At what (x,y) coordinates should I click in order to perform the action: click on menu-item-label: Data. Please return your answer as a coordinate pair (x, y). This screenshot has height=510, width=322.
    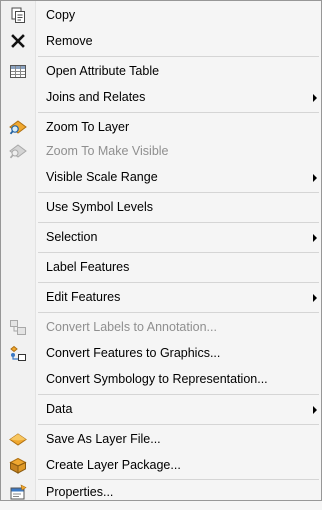
    Looking at the image, I should click on (59, 409).